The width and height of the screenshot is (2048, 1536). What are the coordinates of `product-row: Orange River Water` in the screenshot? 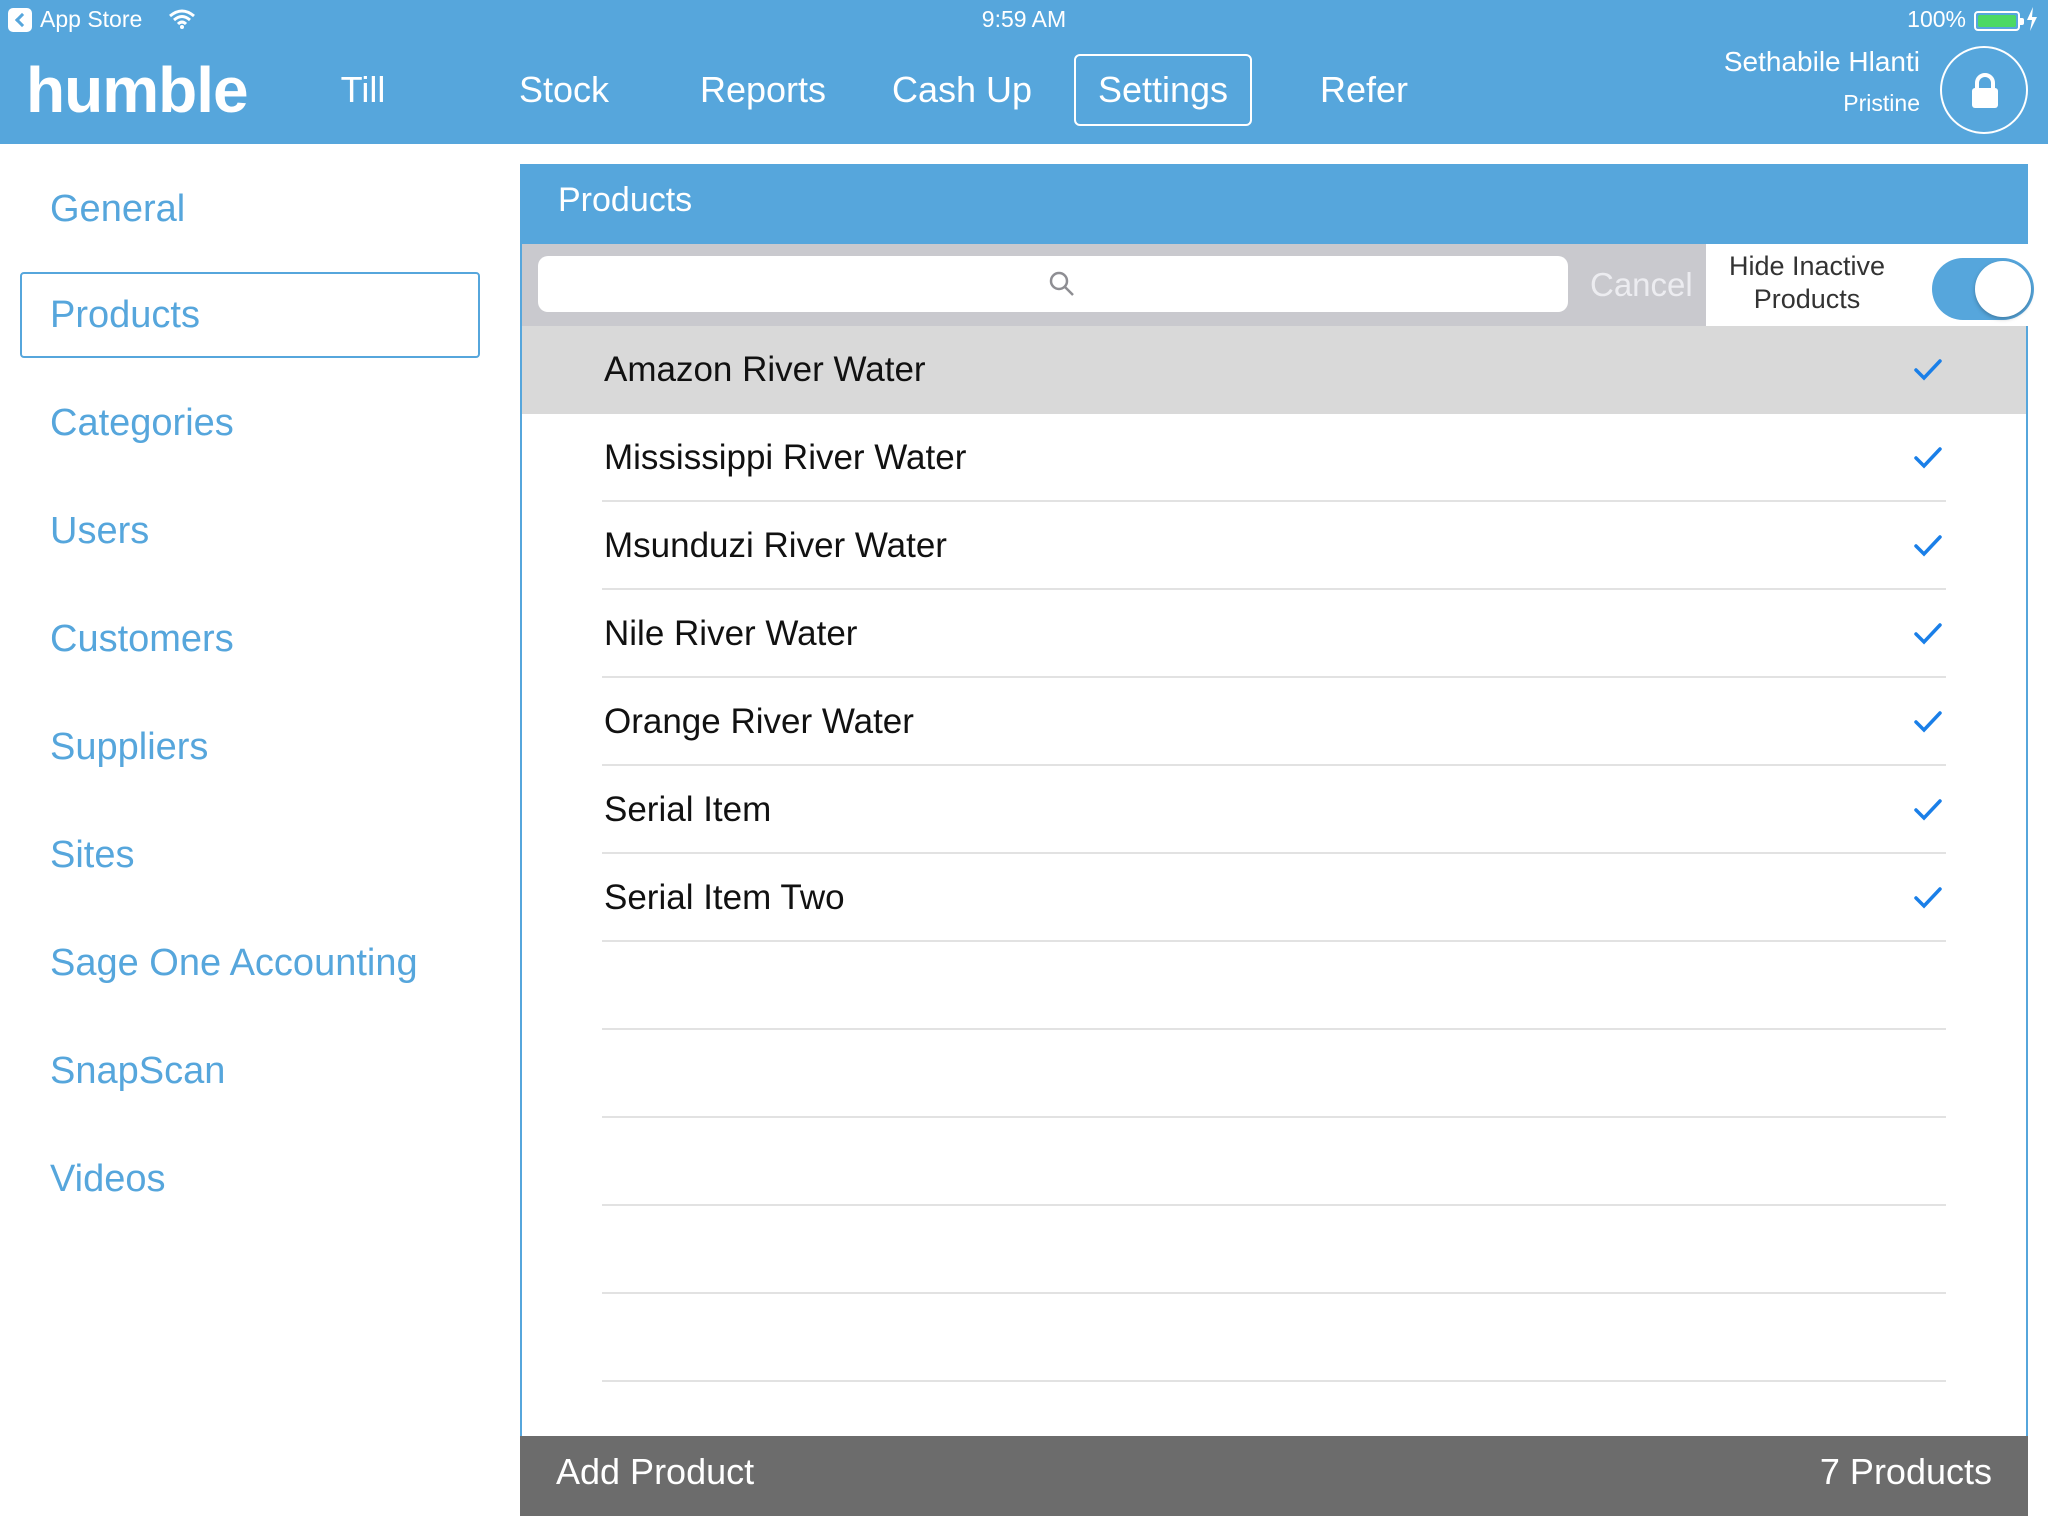 It's located at (1274, 722).